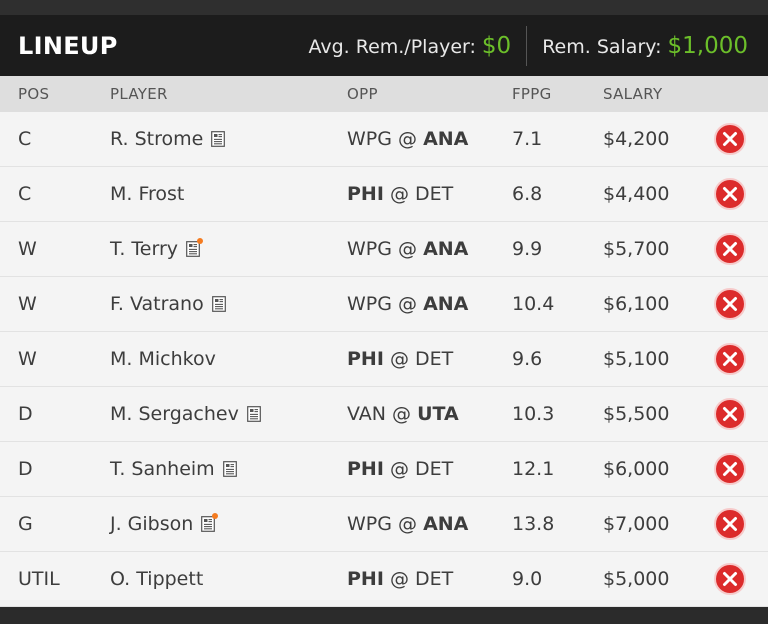 The image size is (768, 624). I want to click on remaining-salary-label: Rem. Salary:, so click(602, 46).